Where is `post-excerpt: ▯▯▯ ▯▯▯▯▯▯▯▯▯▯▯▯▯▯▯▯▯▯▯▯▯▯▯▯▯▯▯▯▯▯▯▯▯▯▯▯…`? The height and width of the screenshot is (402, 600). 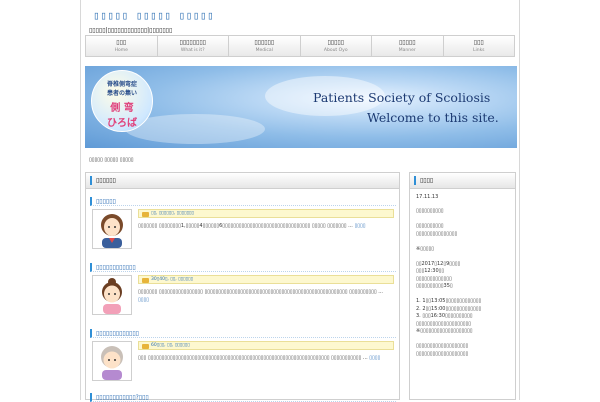 post-excerpt: ▯▯▯ ▯▯▯▯▯▯▯▯▯▯▯▯▯▯▯▯▯▯▯▯▯▯▯▯▯▯▯▯▯▯▯▯▯▯▯▯… is located at coordinates (266, 358).